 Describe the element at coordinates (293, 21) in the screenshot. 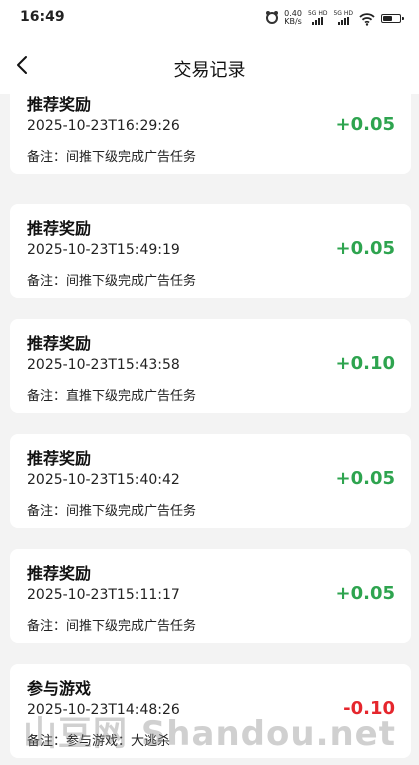

I see `net-speed-unit: KB/s` at that location.